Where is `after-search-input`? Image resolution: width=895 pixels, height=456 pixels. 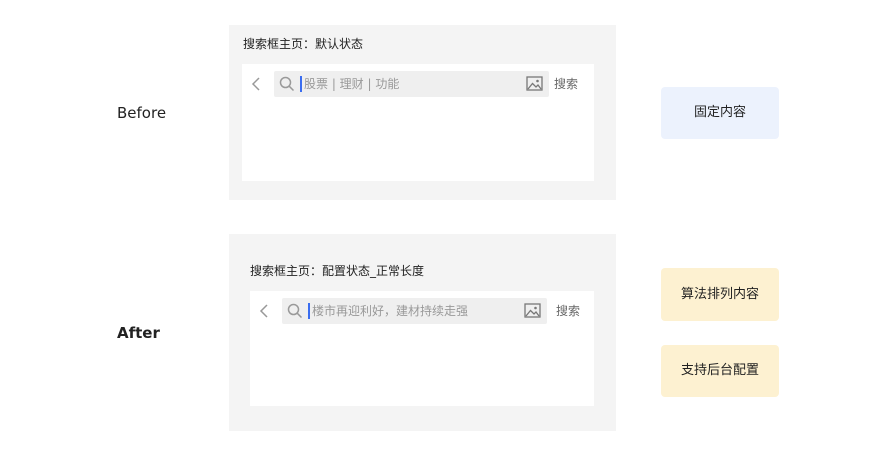 after-search-input is located at coordinates (412, 311).